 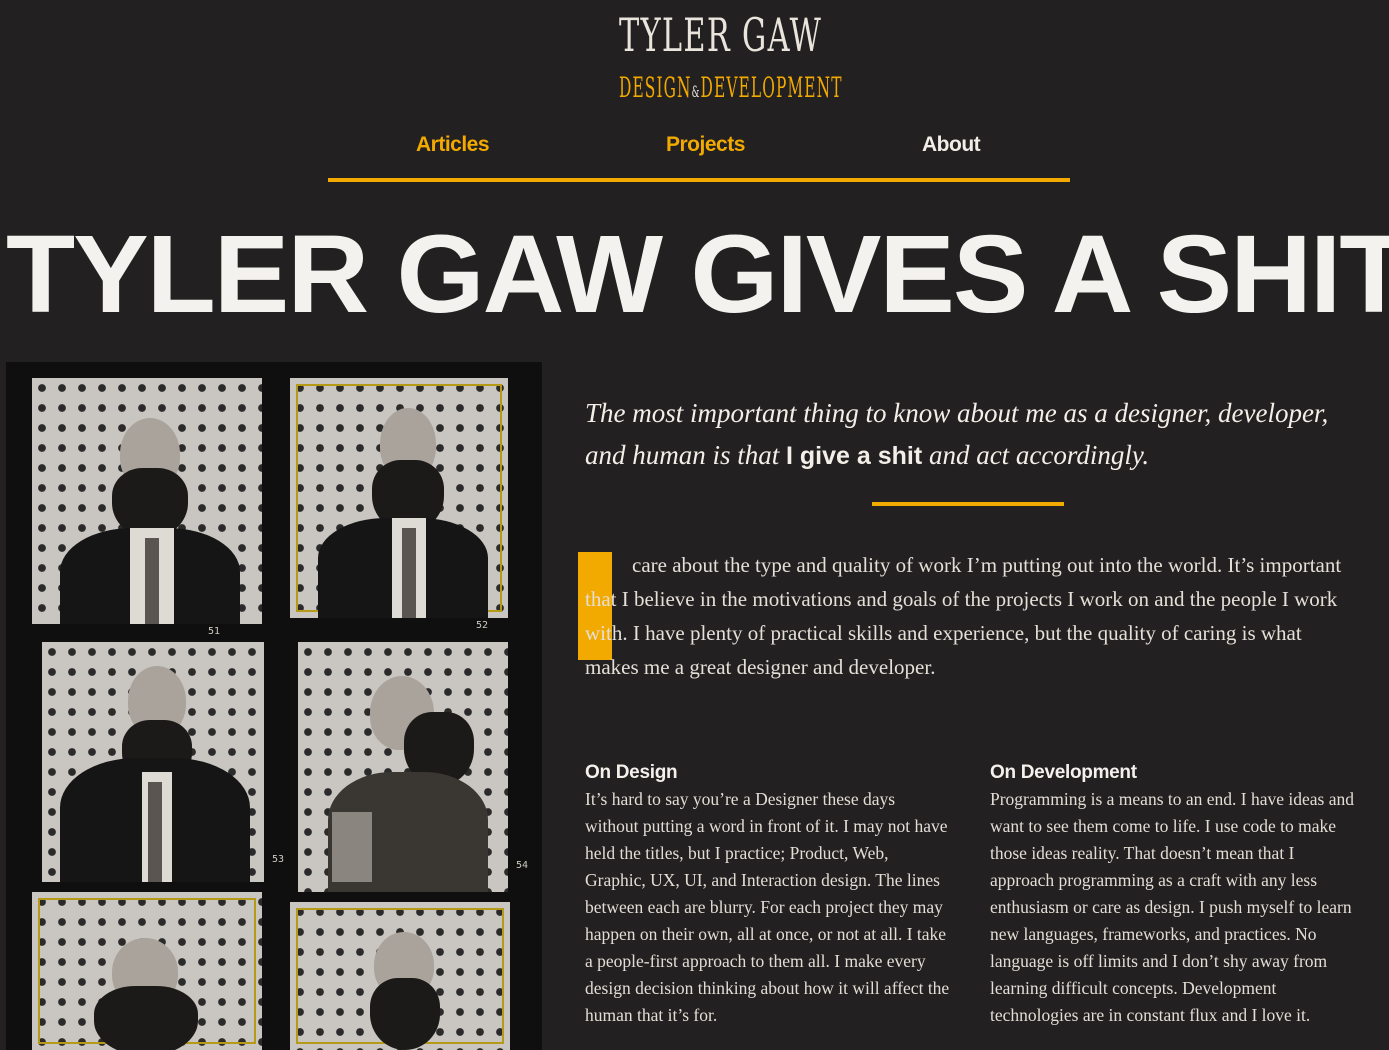 I want to click on logo-development: DEVELOPMENT, so click(x=771, y=87).